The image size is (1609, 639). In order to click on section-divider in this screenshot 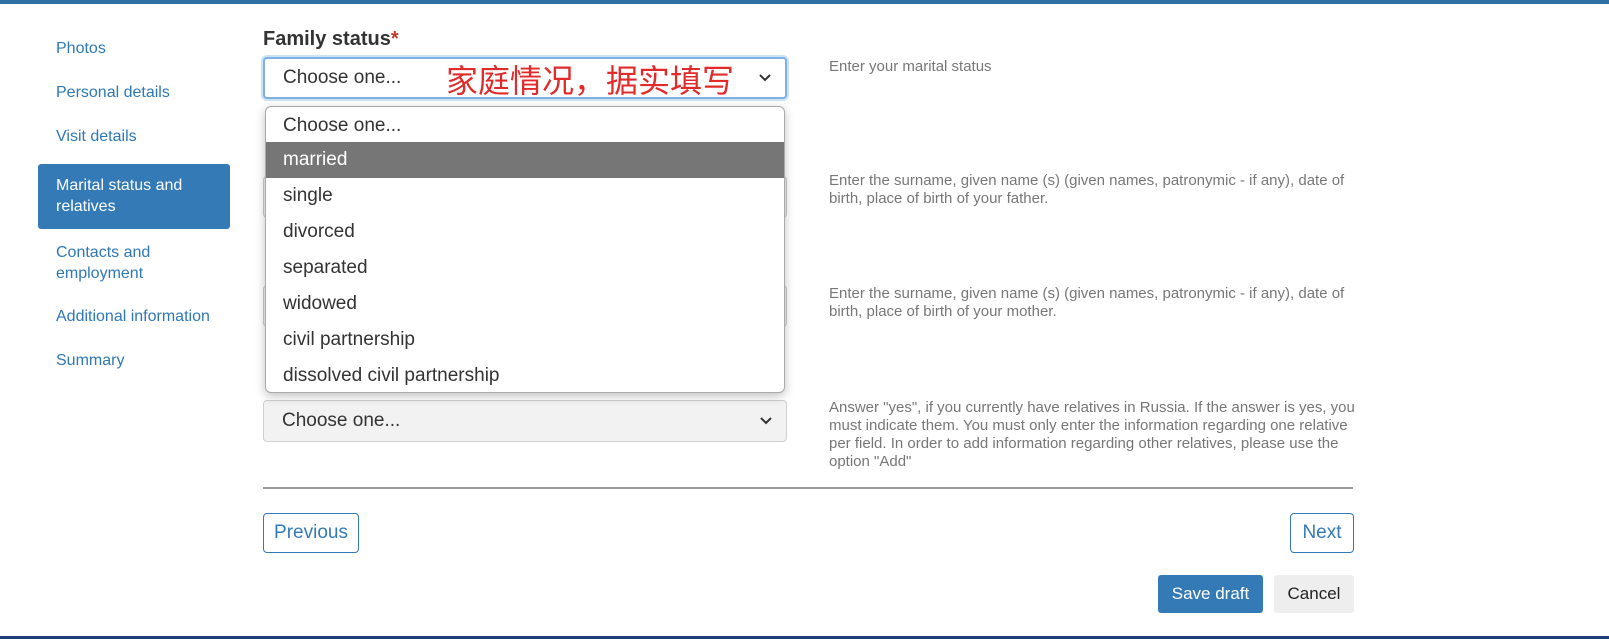, I will do `click(808, 488)`.